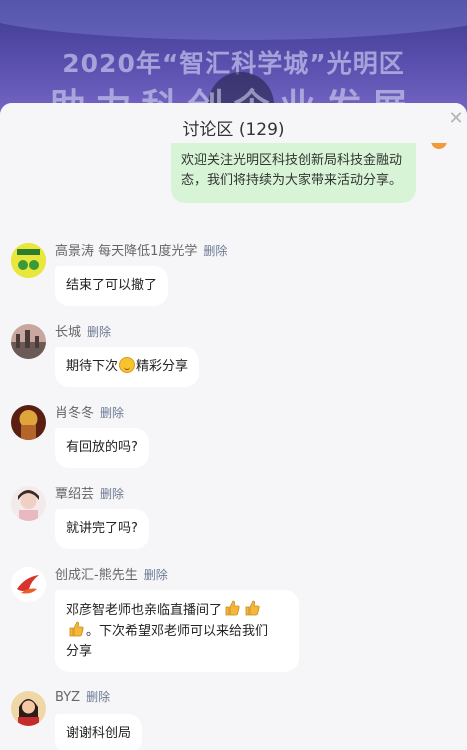 The width and height of the screenshot is (467, 750). I want to click on own-message-bubble: 欢迎关注光明区科技创新局科技金融动态，我们将持续为大家带来活动分享。, so click(293, 173).